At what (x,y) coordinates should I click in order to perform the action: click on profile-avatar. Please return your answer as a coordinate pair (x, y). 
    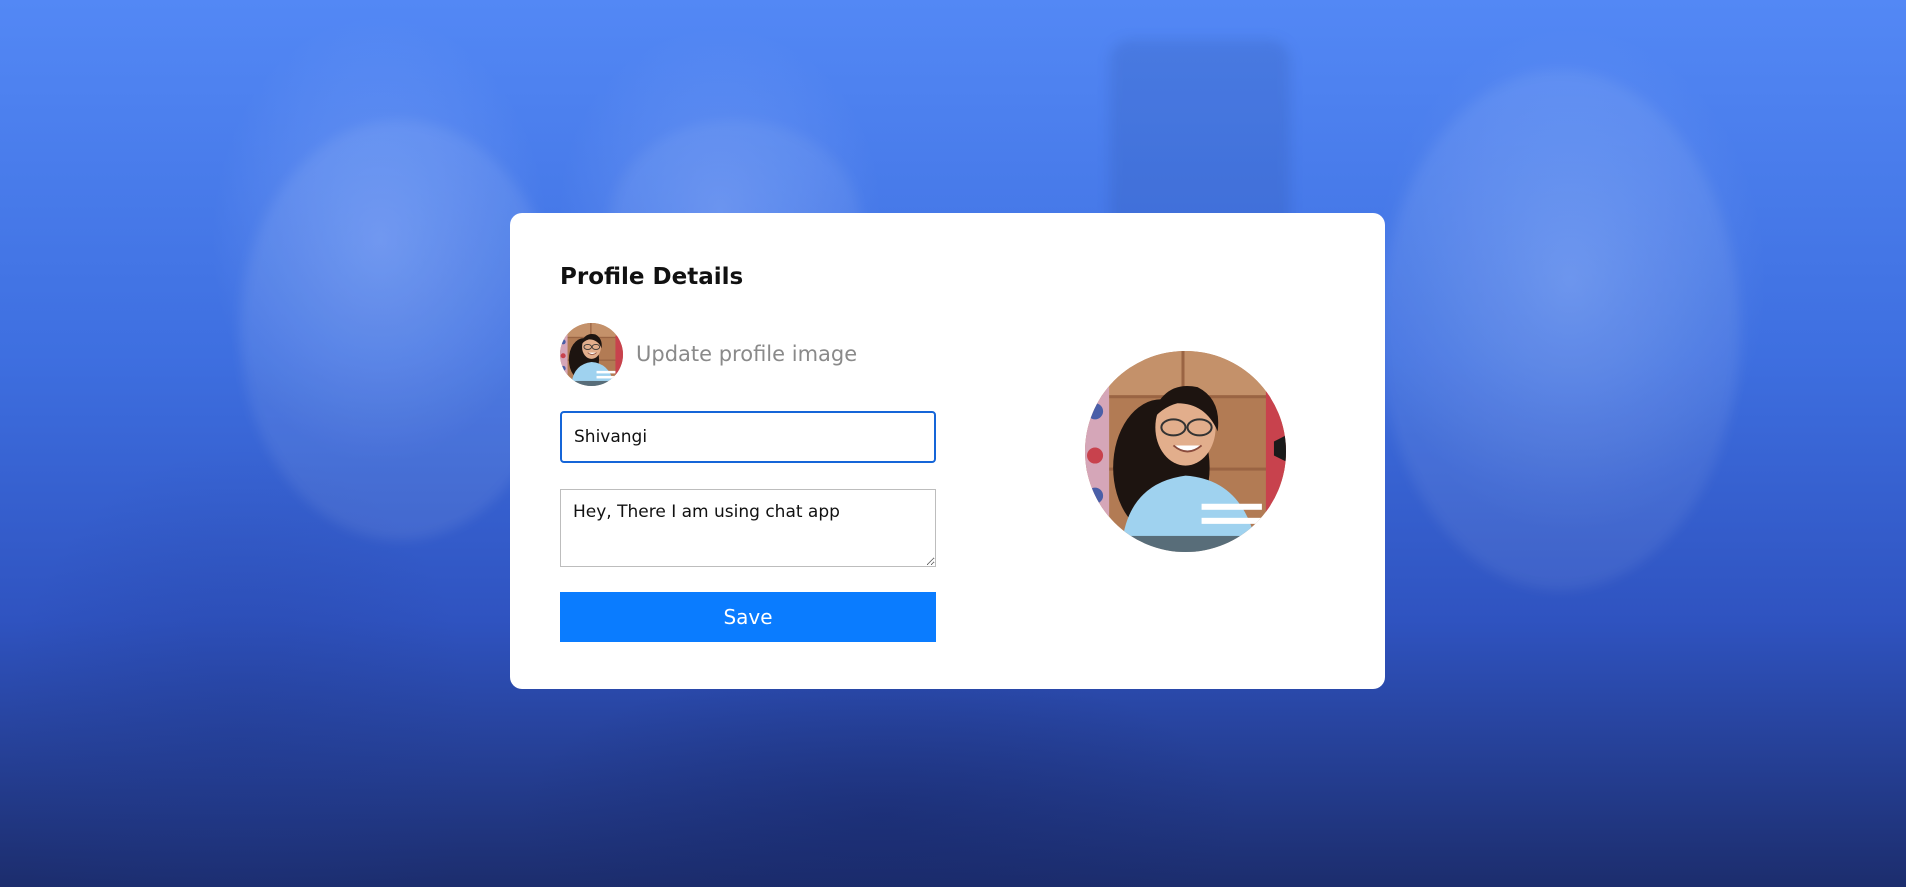
    Looking at the image, I should click on (1185, 451).